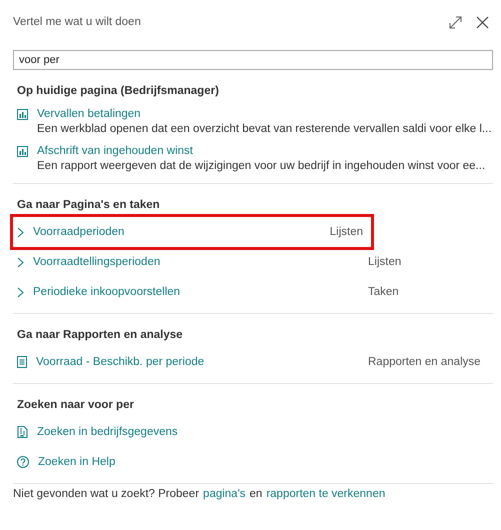  What do you see at coordinates (88, 205) in the screenshot?
I see `section-heading: Ga naar Pagina's en taken` at bounding box center [88, 205].